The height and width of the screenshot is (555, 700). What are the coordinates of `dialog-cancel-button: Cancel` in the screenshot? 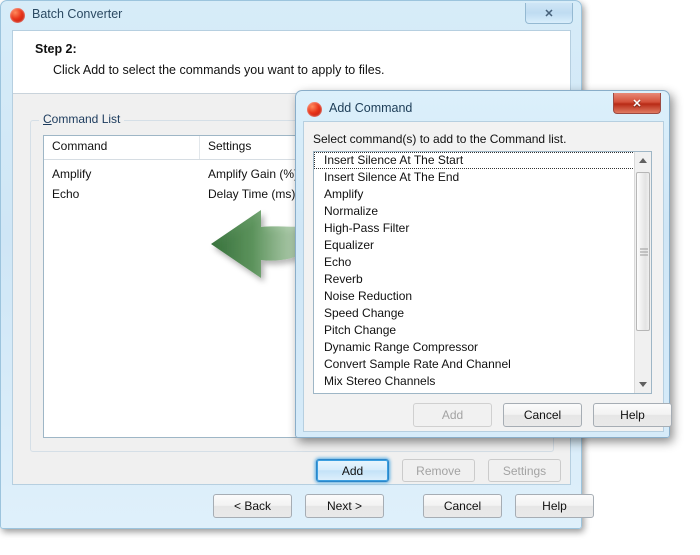 It's located at (542, 415).